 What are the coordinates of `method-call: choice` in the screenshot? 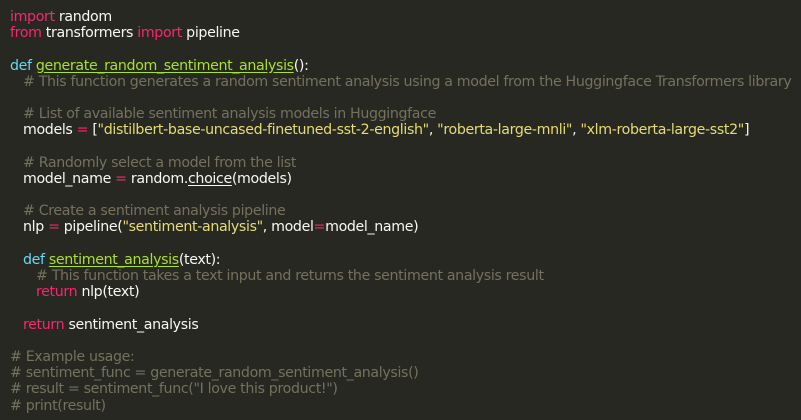 It's located at (209, 178).